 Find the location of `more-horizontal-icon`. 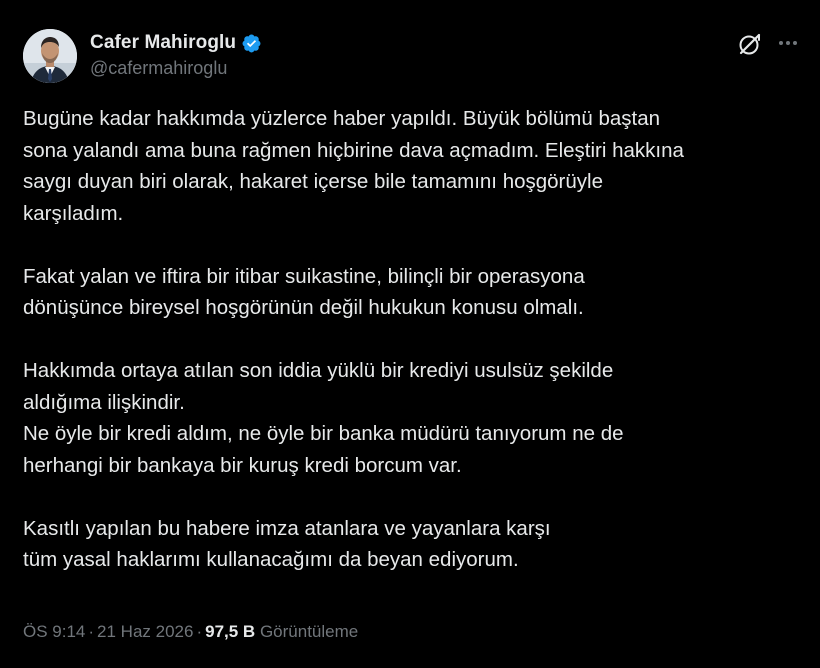

more-horizontal-icon is located at coordinates (788, 43).